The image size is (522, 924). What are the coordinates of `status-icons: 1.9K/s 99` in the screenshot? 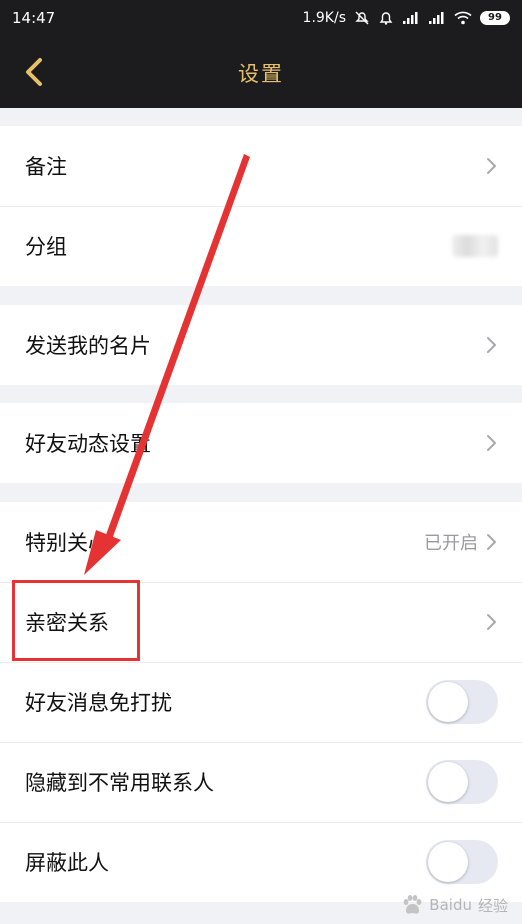 It's located at (406, 18).